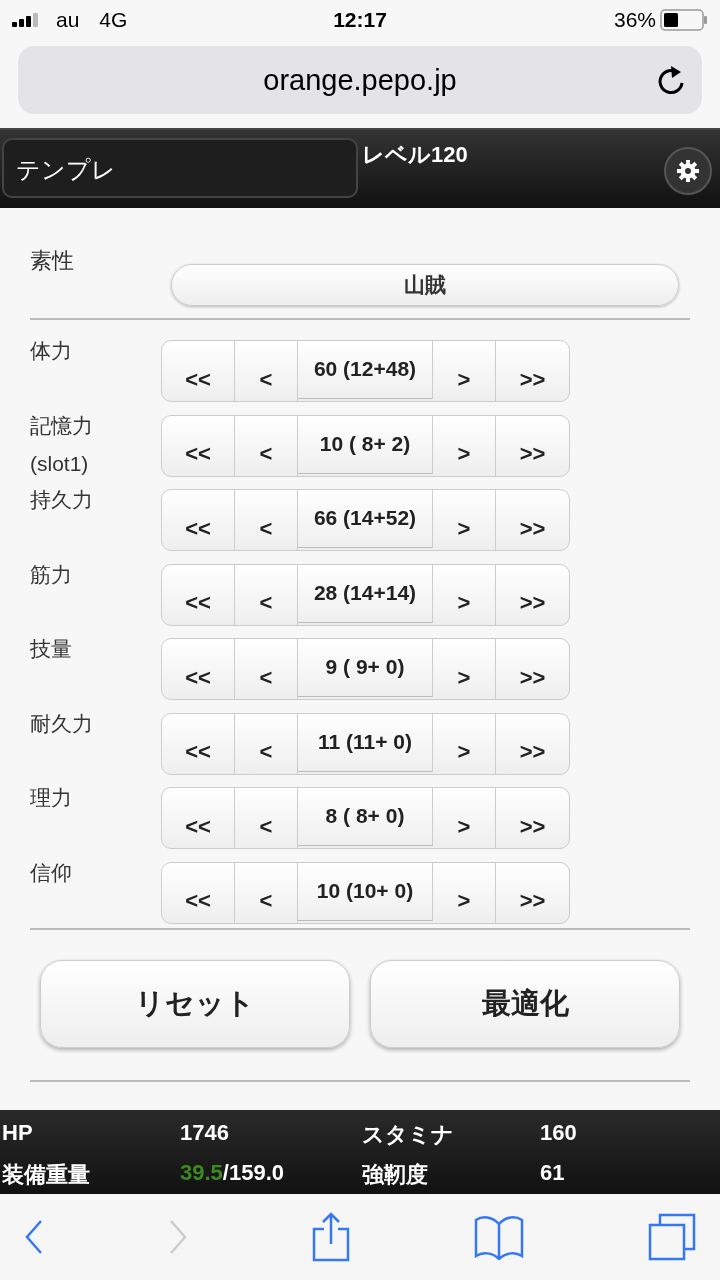  I want to click on stat-value: 11 (11+ 0), so click(365, 742).